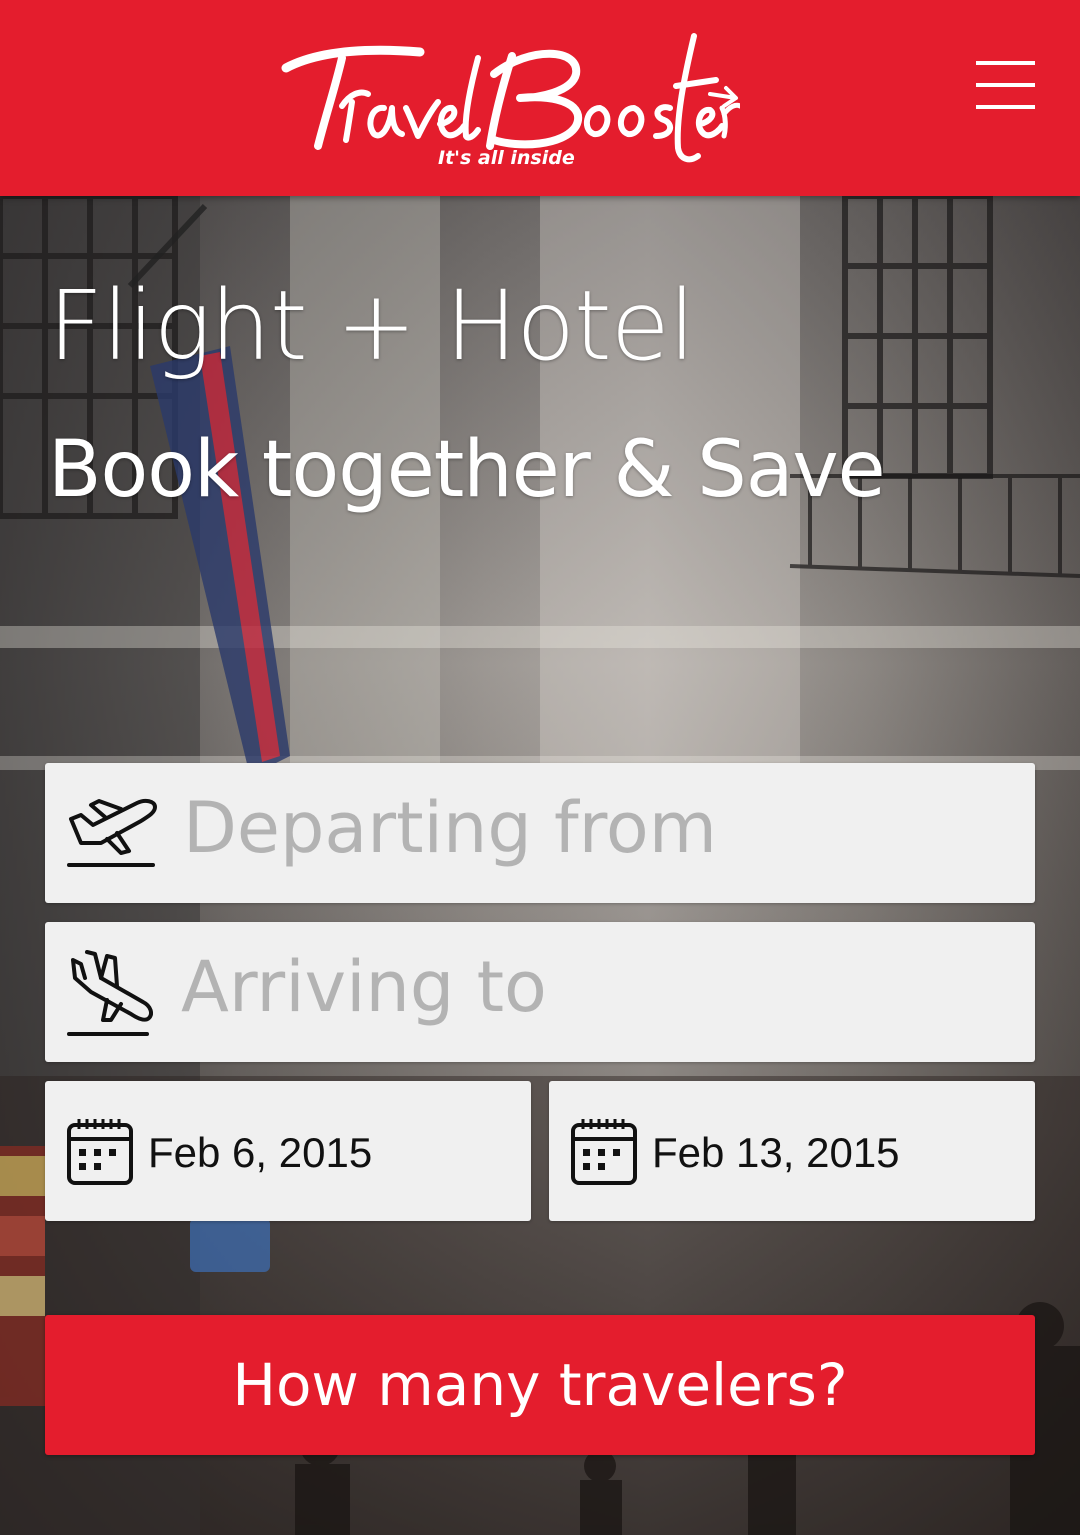 The width and height of the screenshot is (1080, 1535). I want to click on plane-landing-icon, so click(110, 993).